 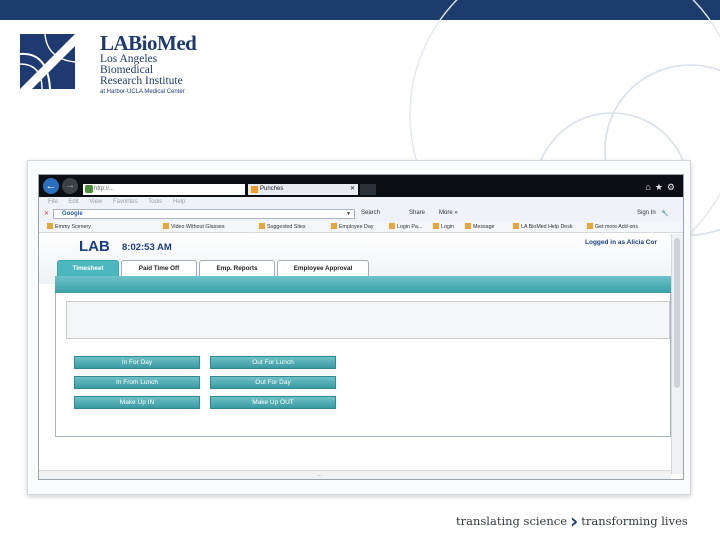 What do you see at coordinates (368, 320) in the screenshot?
I see `info-panel` at bounding box center [368, 320].